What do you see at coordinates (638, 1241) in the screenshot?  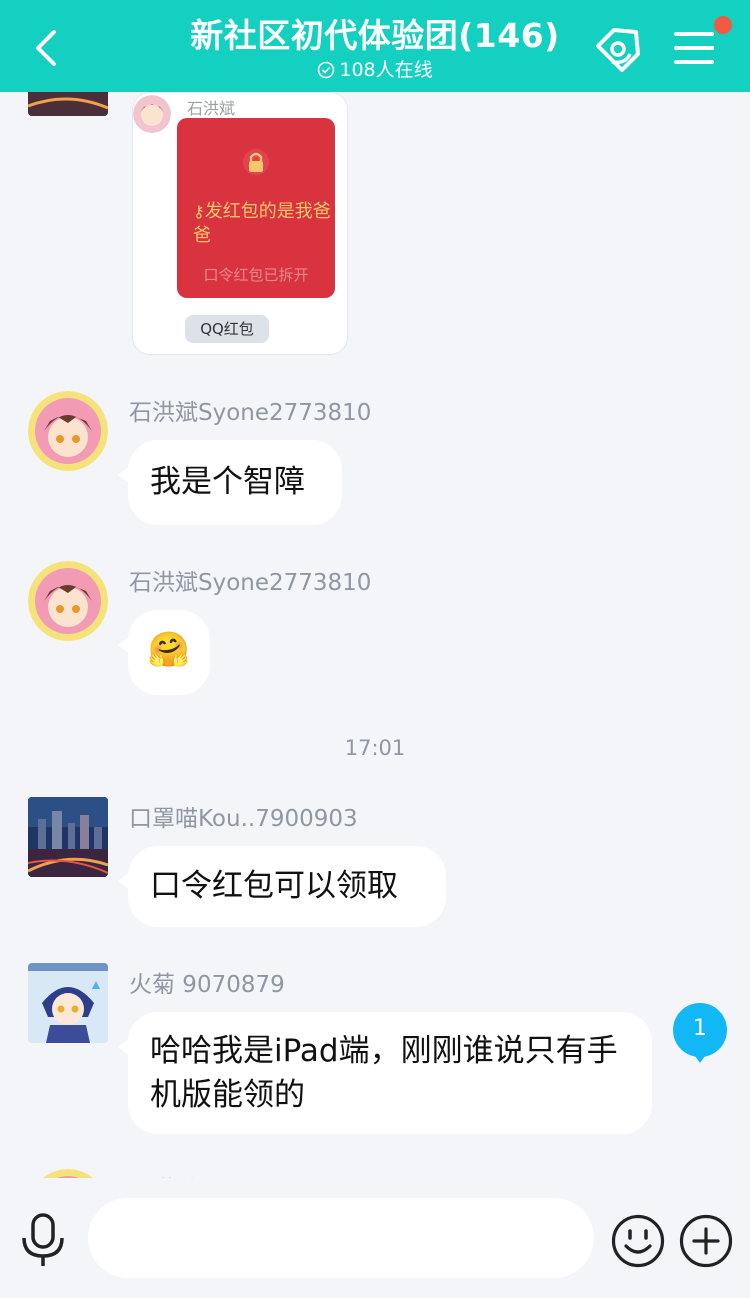 I see `emoji-icon` at bounding box center [638, 1241].